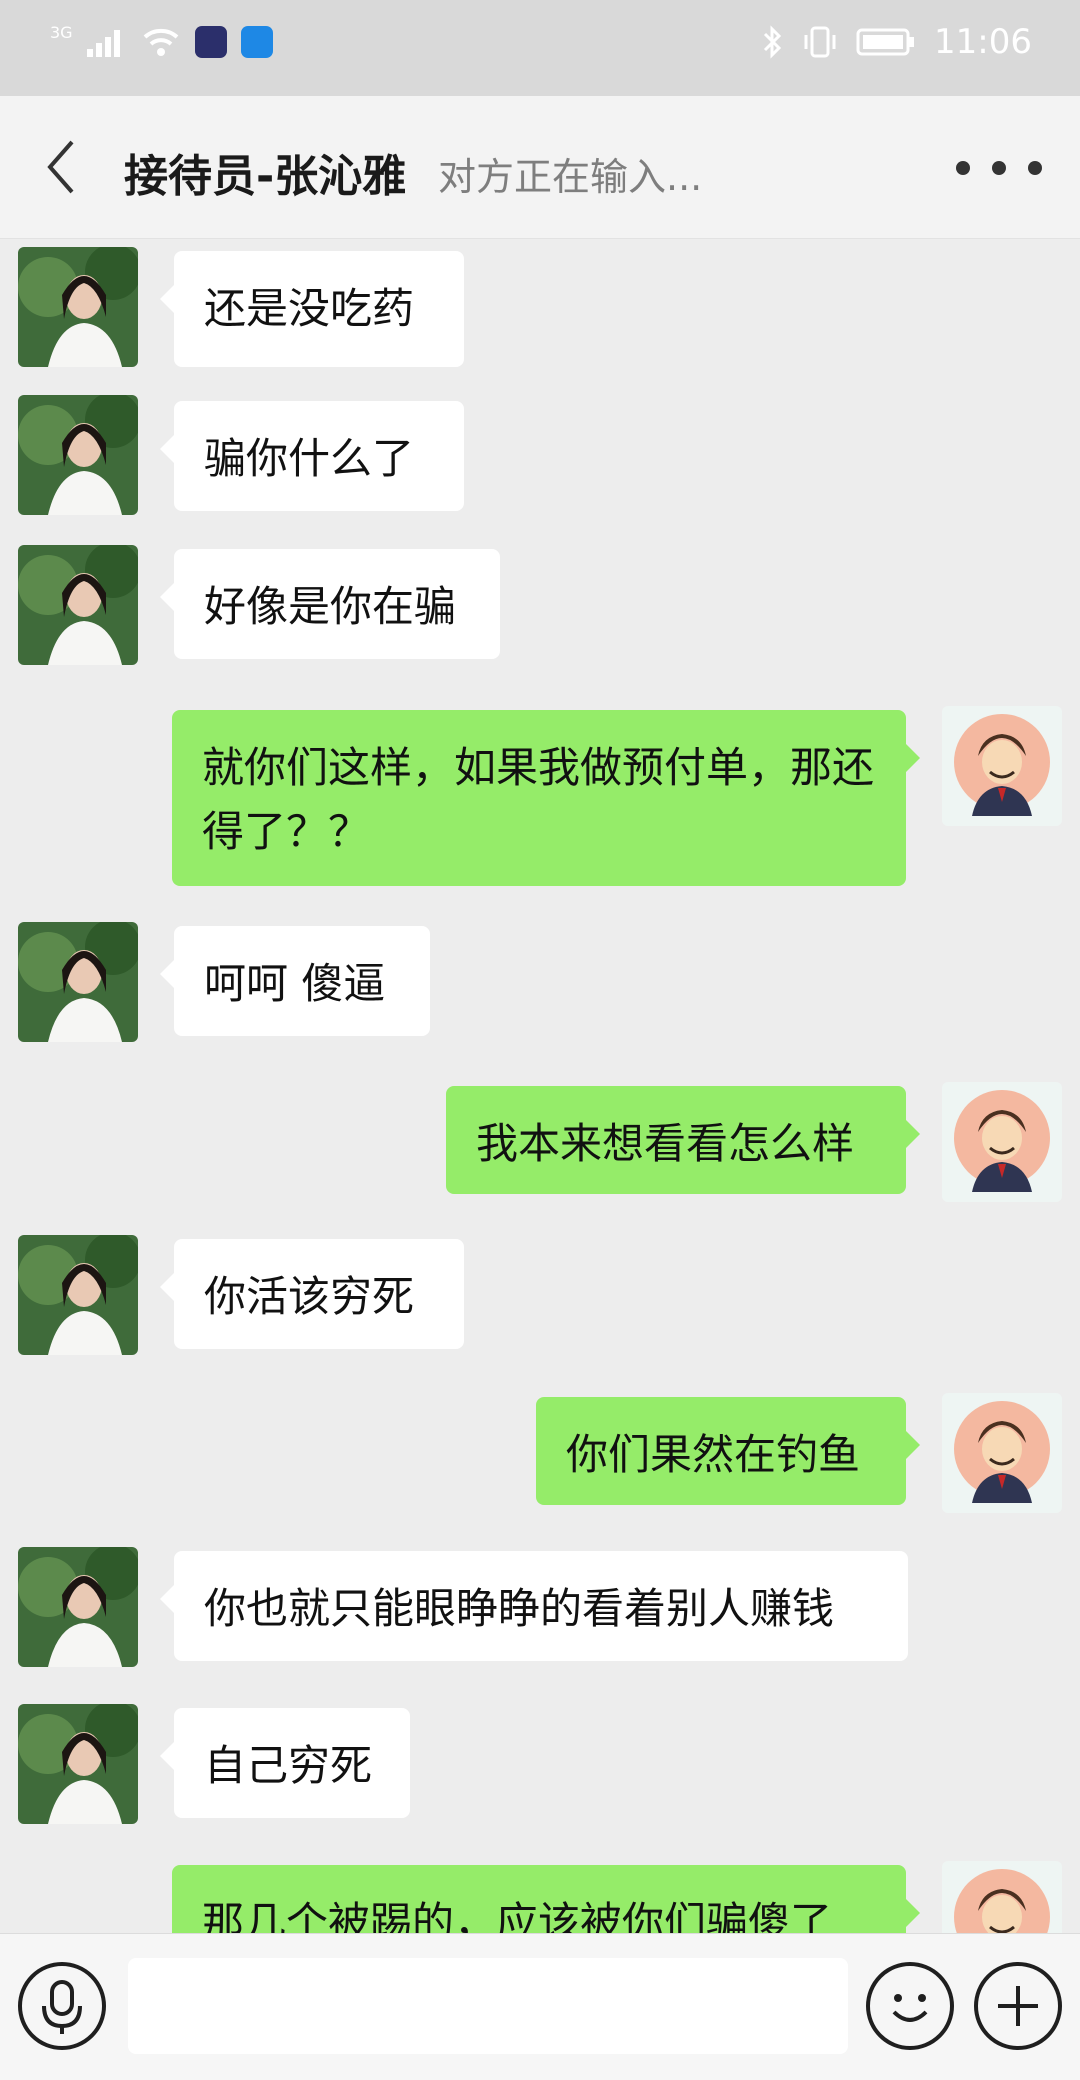 The image size is (1080, 2080). Describe the element at coordinates (295, 981) in the screenshot. I see `message-bubble: 呵呵 傻逼` at that location.